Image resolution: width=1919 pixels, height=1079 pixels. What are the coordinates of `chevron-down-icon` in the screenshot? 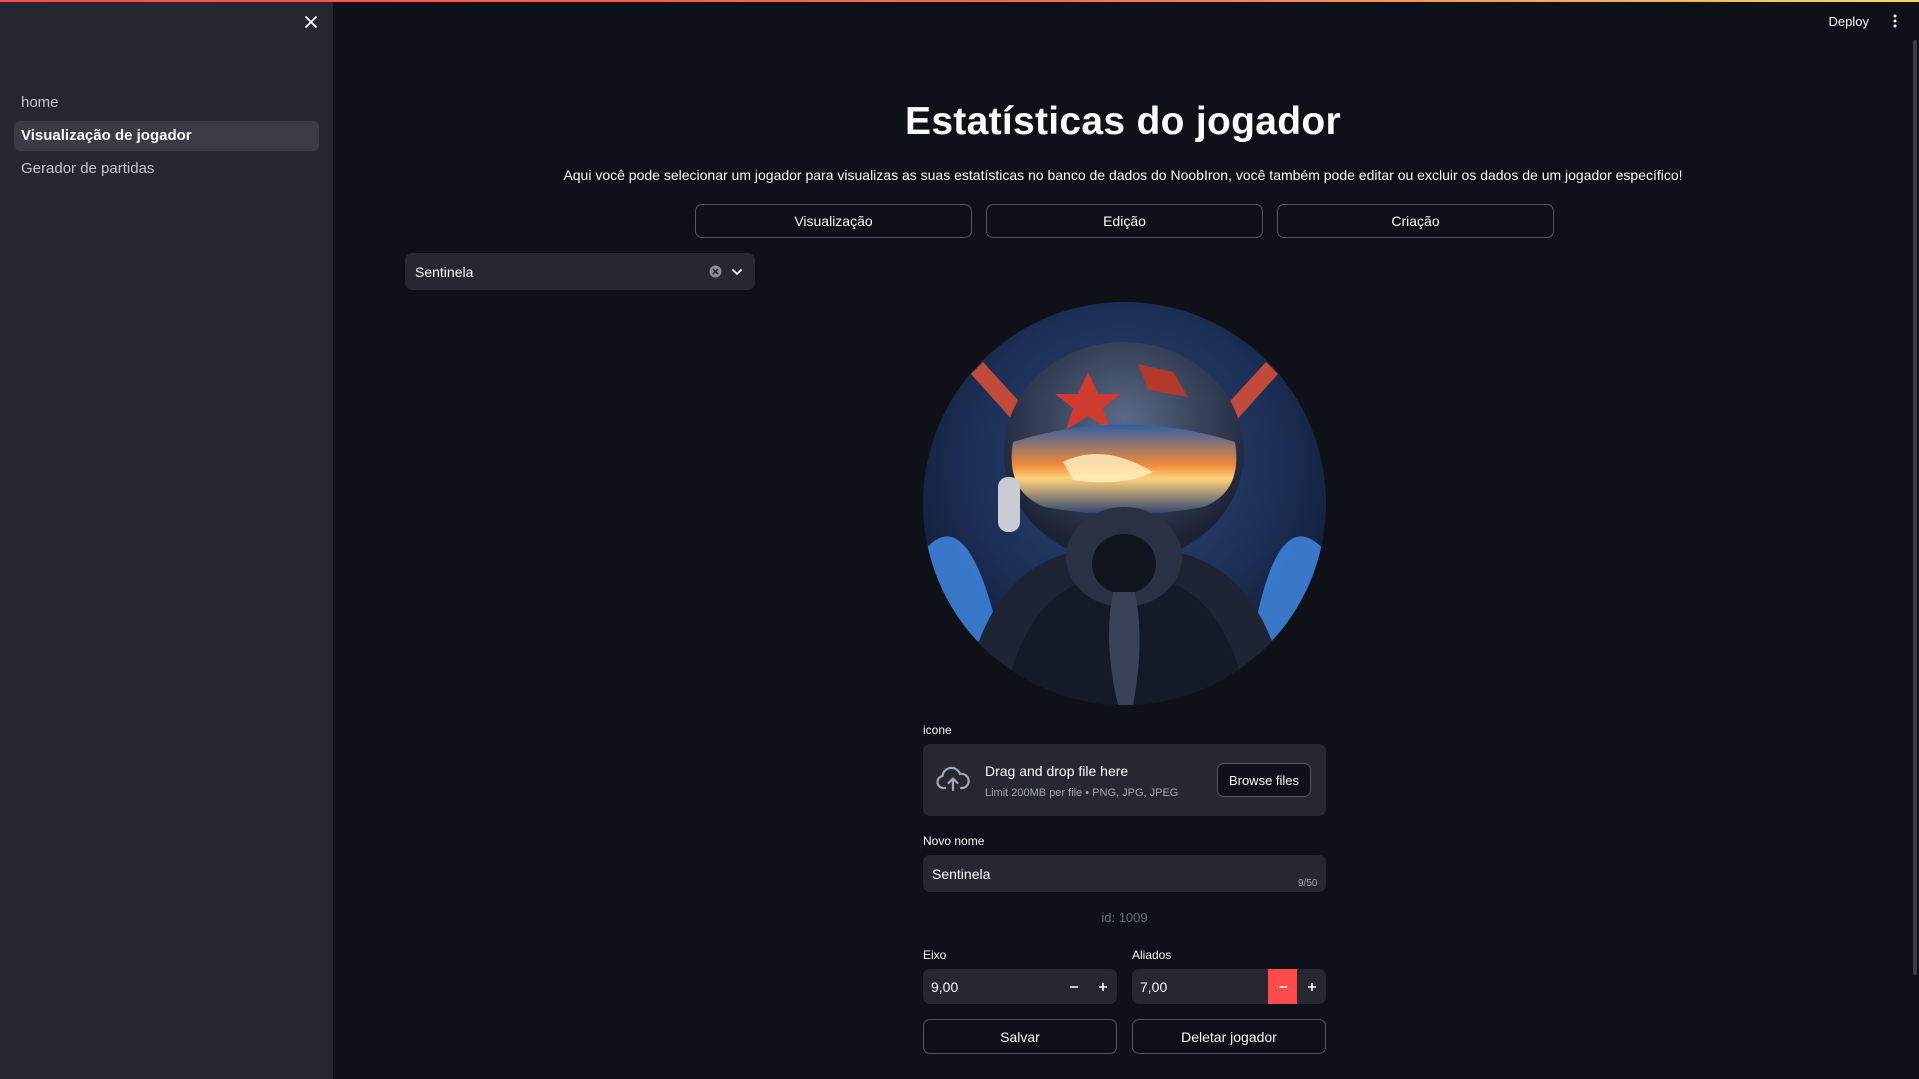 It's located at (737, 272).